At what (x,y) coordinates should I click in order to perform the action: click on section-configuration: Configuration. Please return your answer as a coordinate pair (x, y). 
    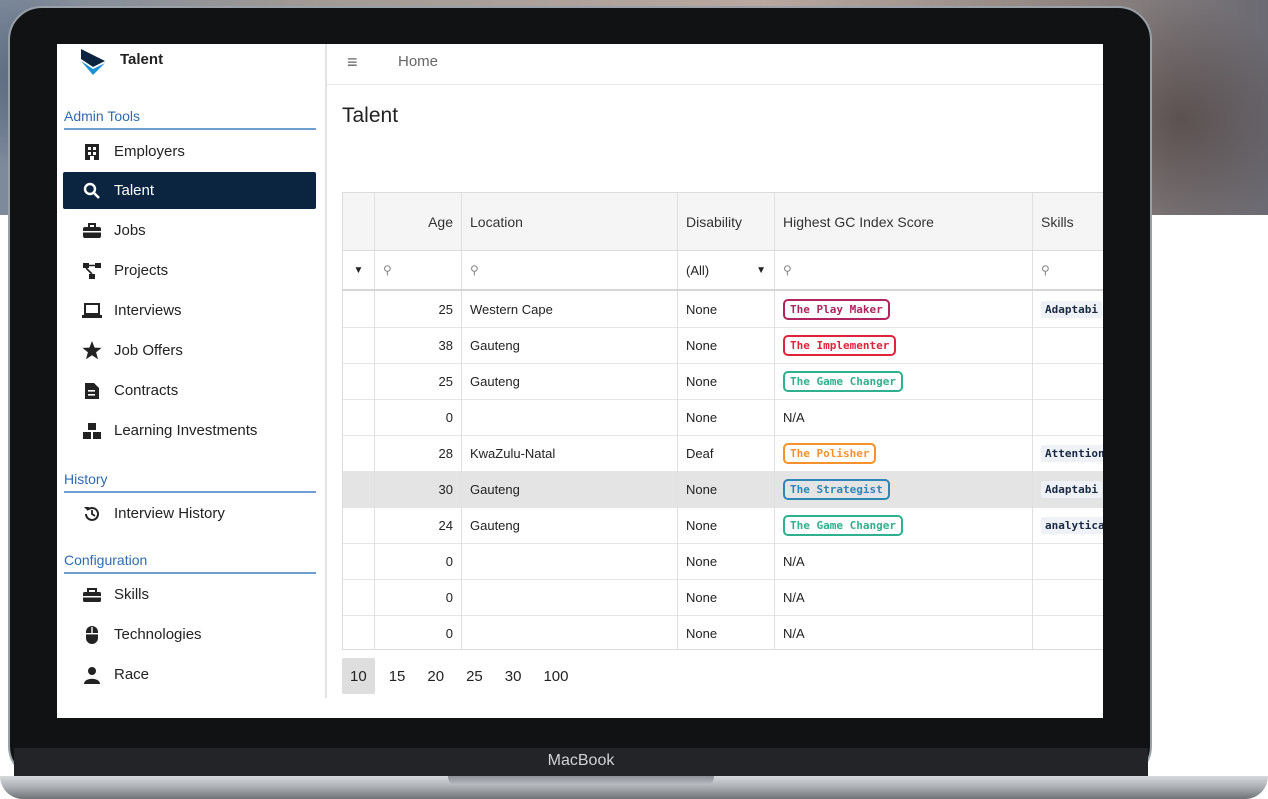
    Looking at the image, I should click on (190, 563).